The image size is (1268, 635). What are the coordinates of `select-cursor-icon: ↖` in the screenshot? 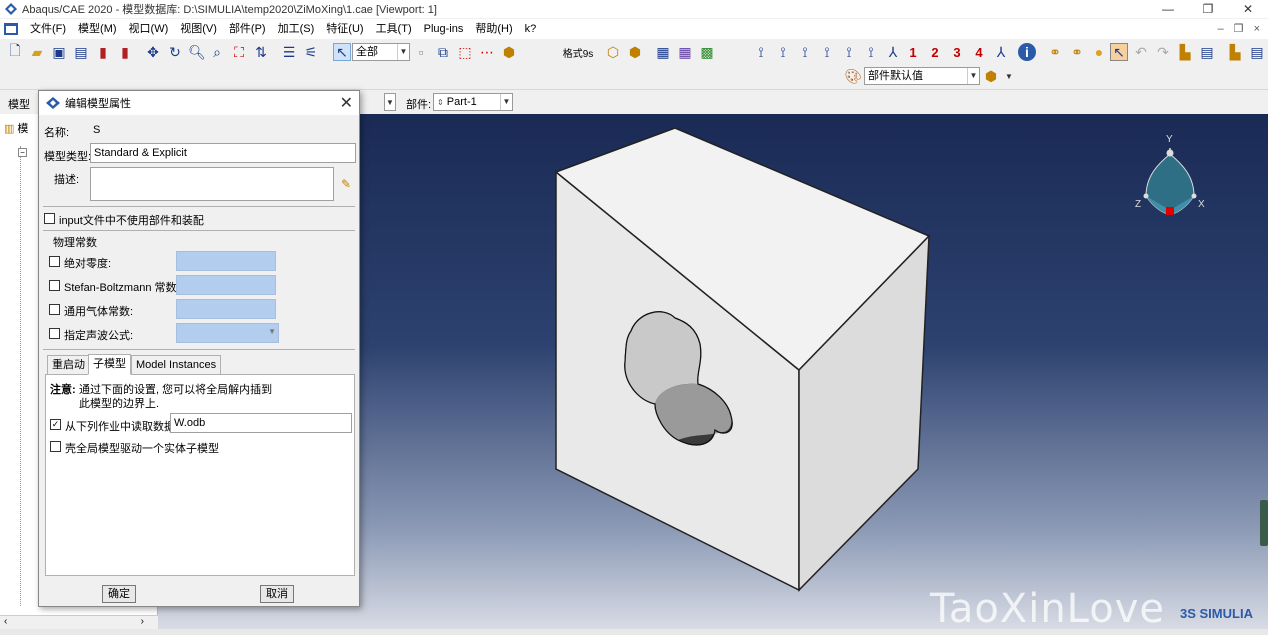 It's located at (342, 52).